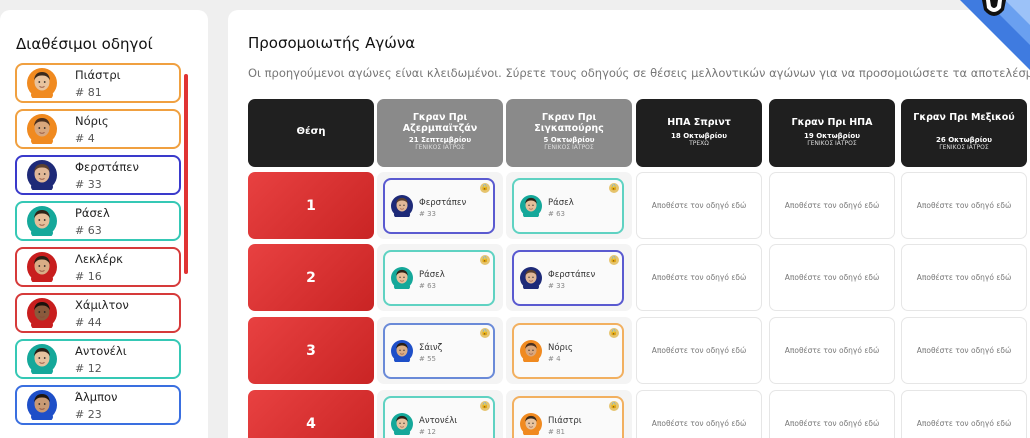 The height and width of the screenshot is (438, 1030). I want to click on driver-name: Χάμιλτον, so click(102, 305).